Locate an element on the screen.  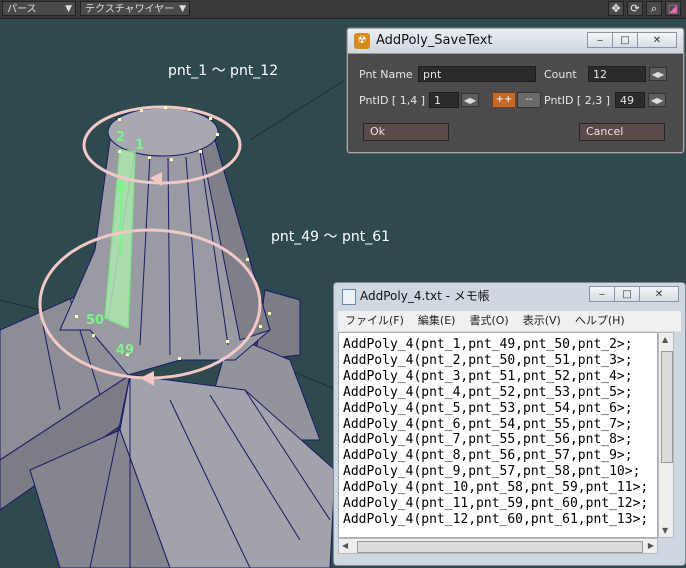
notepad-title: AddPoly_4.txt - メモ帳 is located at coordinates (425, 296).